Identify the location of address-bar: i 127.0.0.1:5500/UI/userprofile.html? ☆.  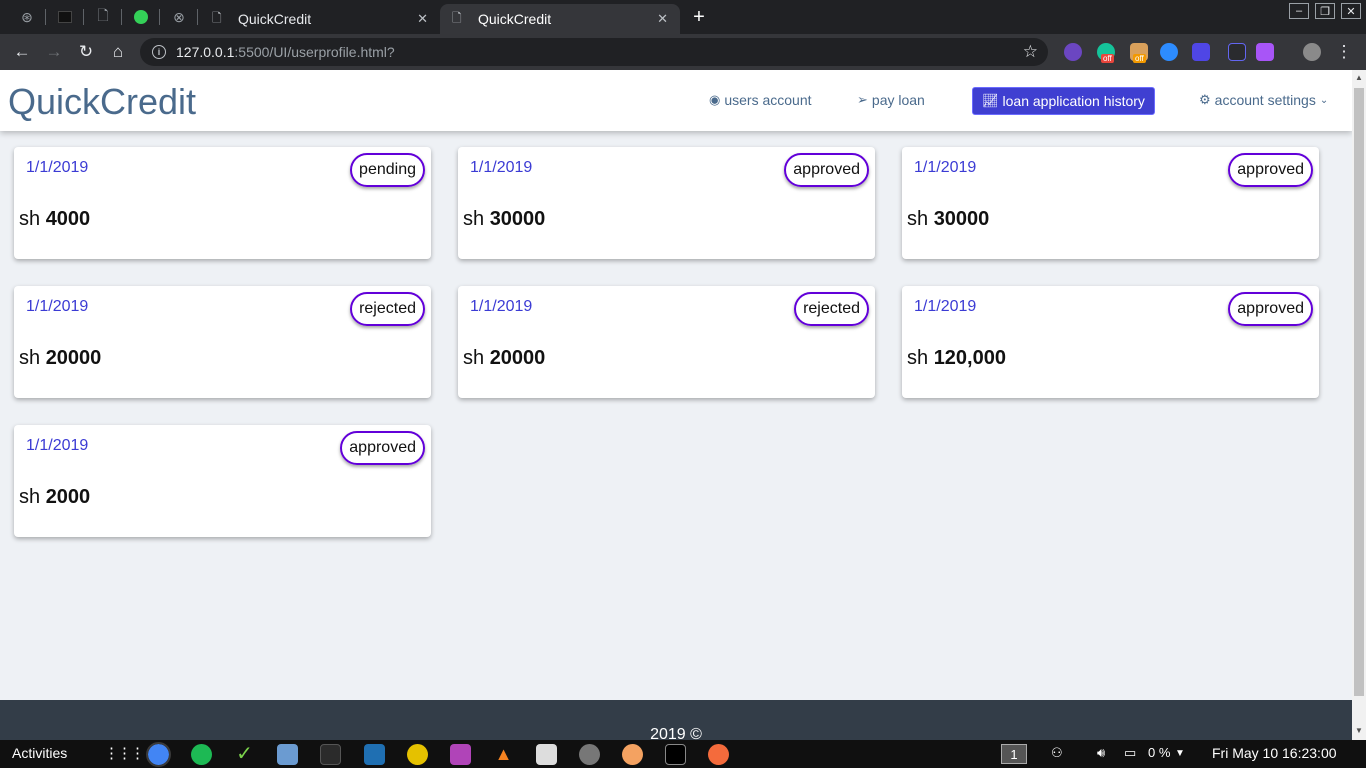
(594, 52).